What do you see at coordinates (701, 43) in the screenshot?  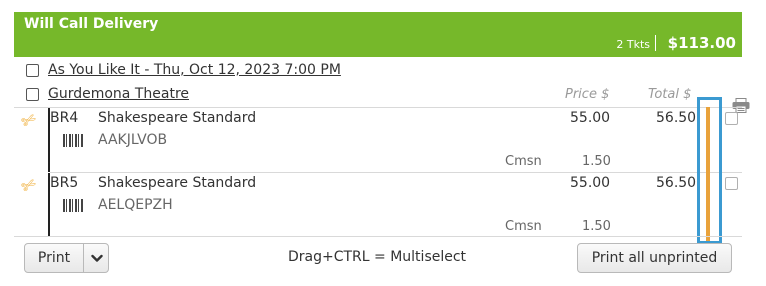 I see `order-total: $113.00` at bounding box center [701, 43].